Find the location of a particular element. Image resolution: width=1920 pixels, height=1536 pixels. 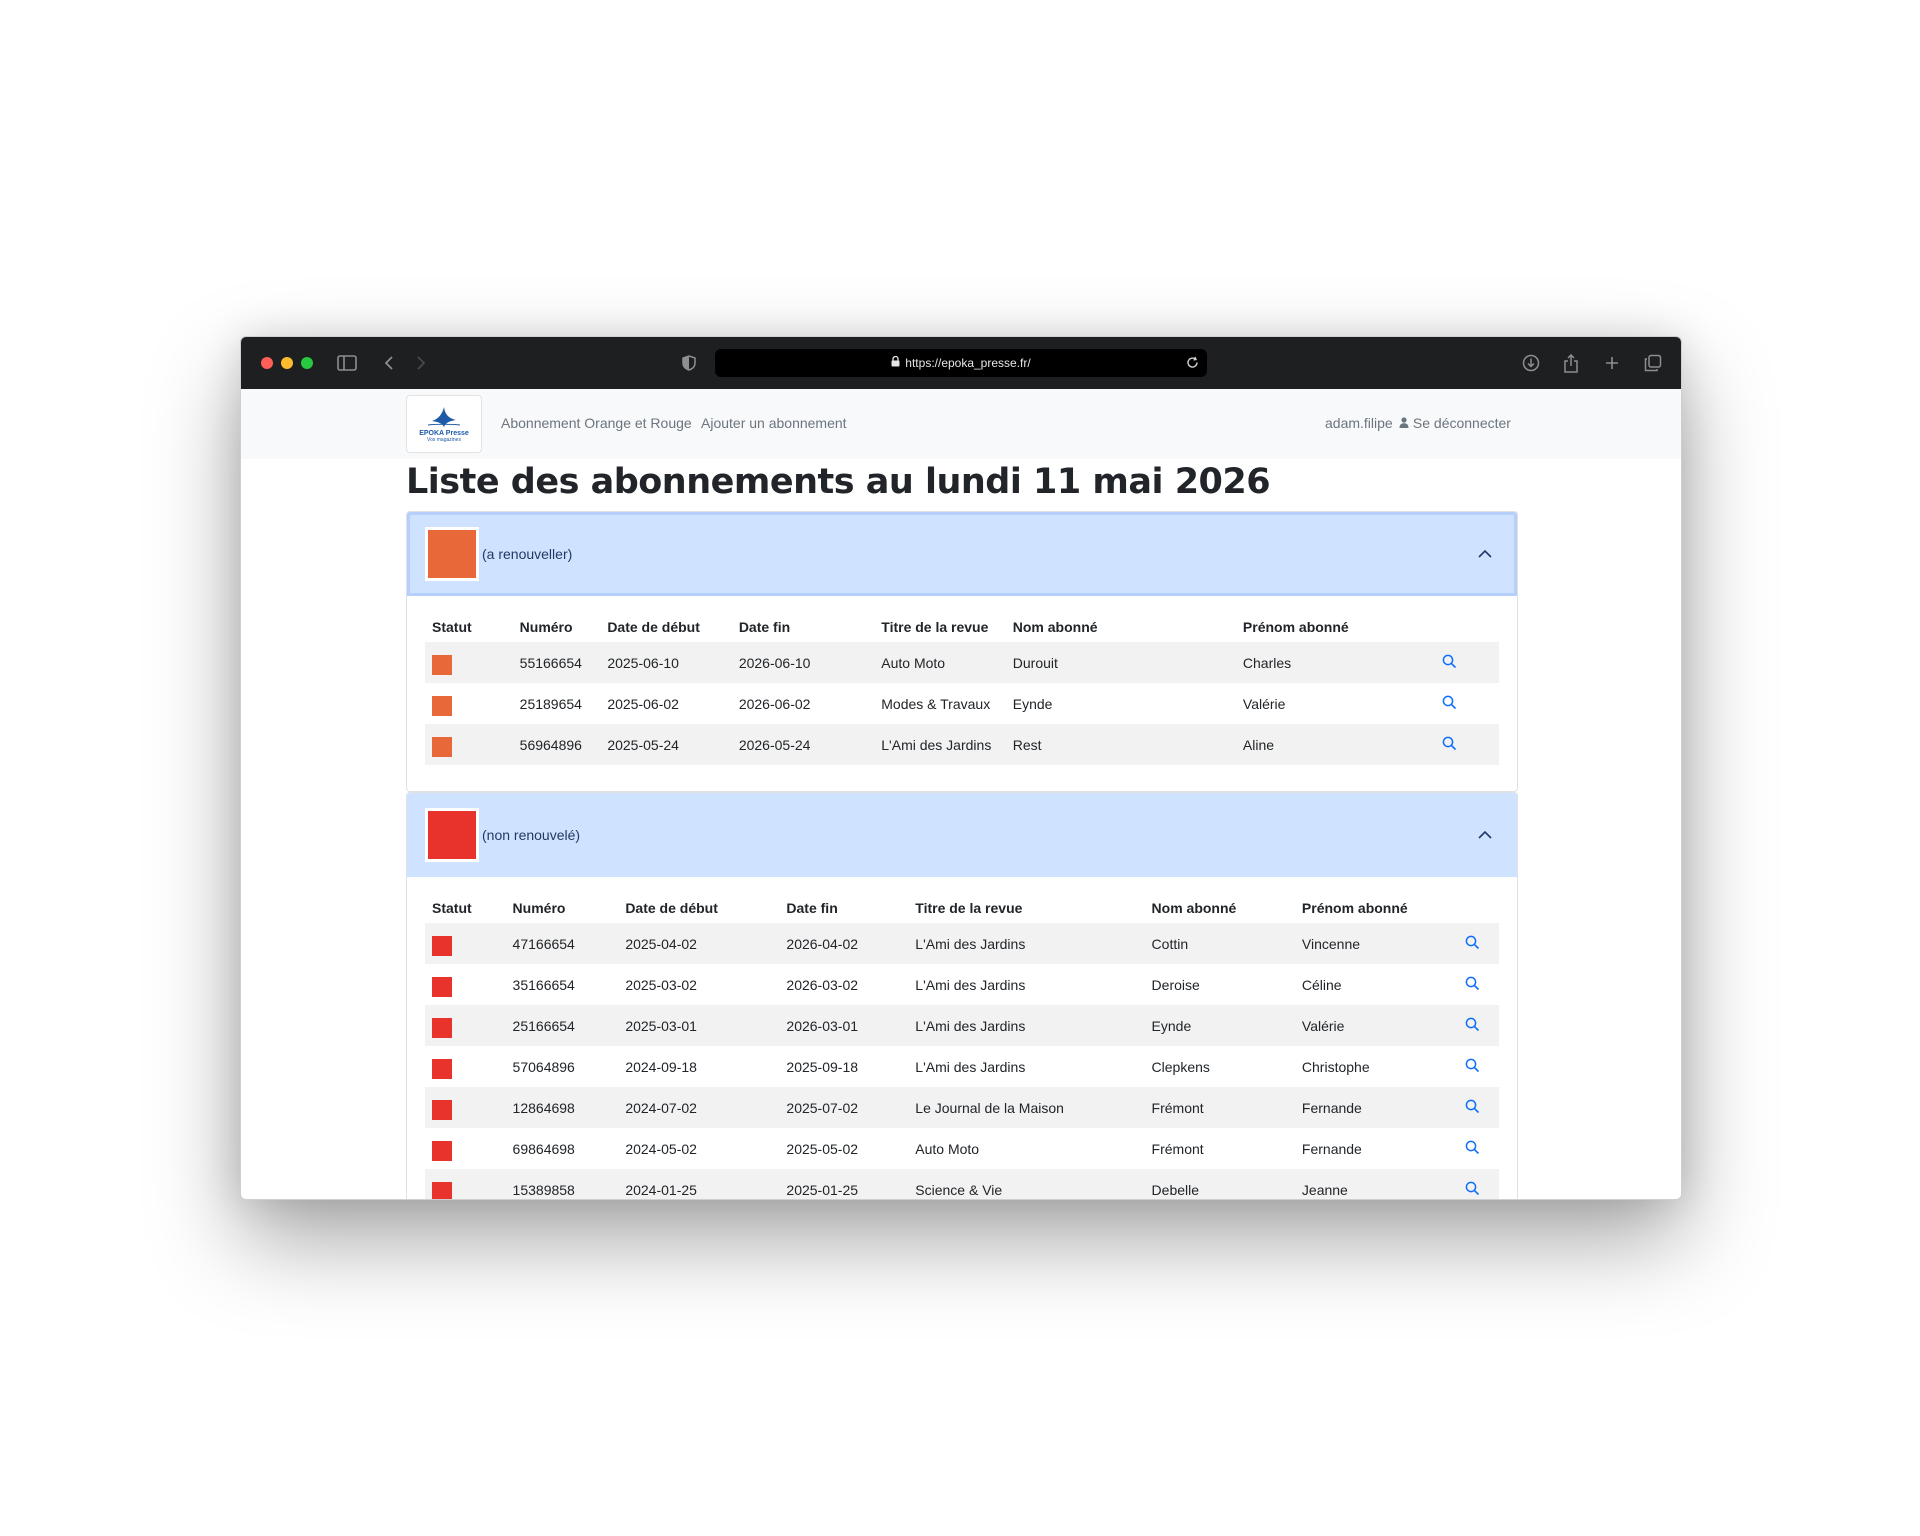

nav-link-abonnement-orange-rouge: Abonnement Orange et Rouge is located at coordinates (596, 423).